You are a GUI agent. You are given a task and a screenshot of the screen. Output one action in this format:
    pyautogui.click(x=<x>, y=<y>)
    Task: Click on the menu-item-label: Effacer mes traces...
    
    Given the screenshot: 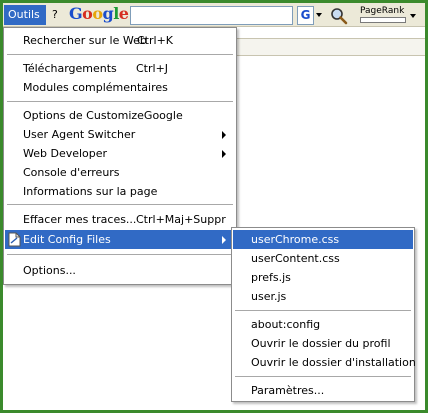 What is the action you would take?
    pyautogui.click(x=80, y=219)
    